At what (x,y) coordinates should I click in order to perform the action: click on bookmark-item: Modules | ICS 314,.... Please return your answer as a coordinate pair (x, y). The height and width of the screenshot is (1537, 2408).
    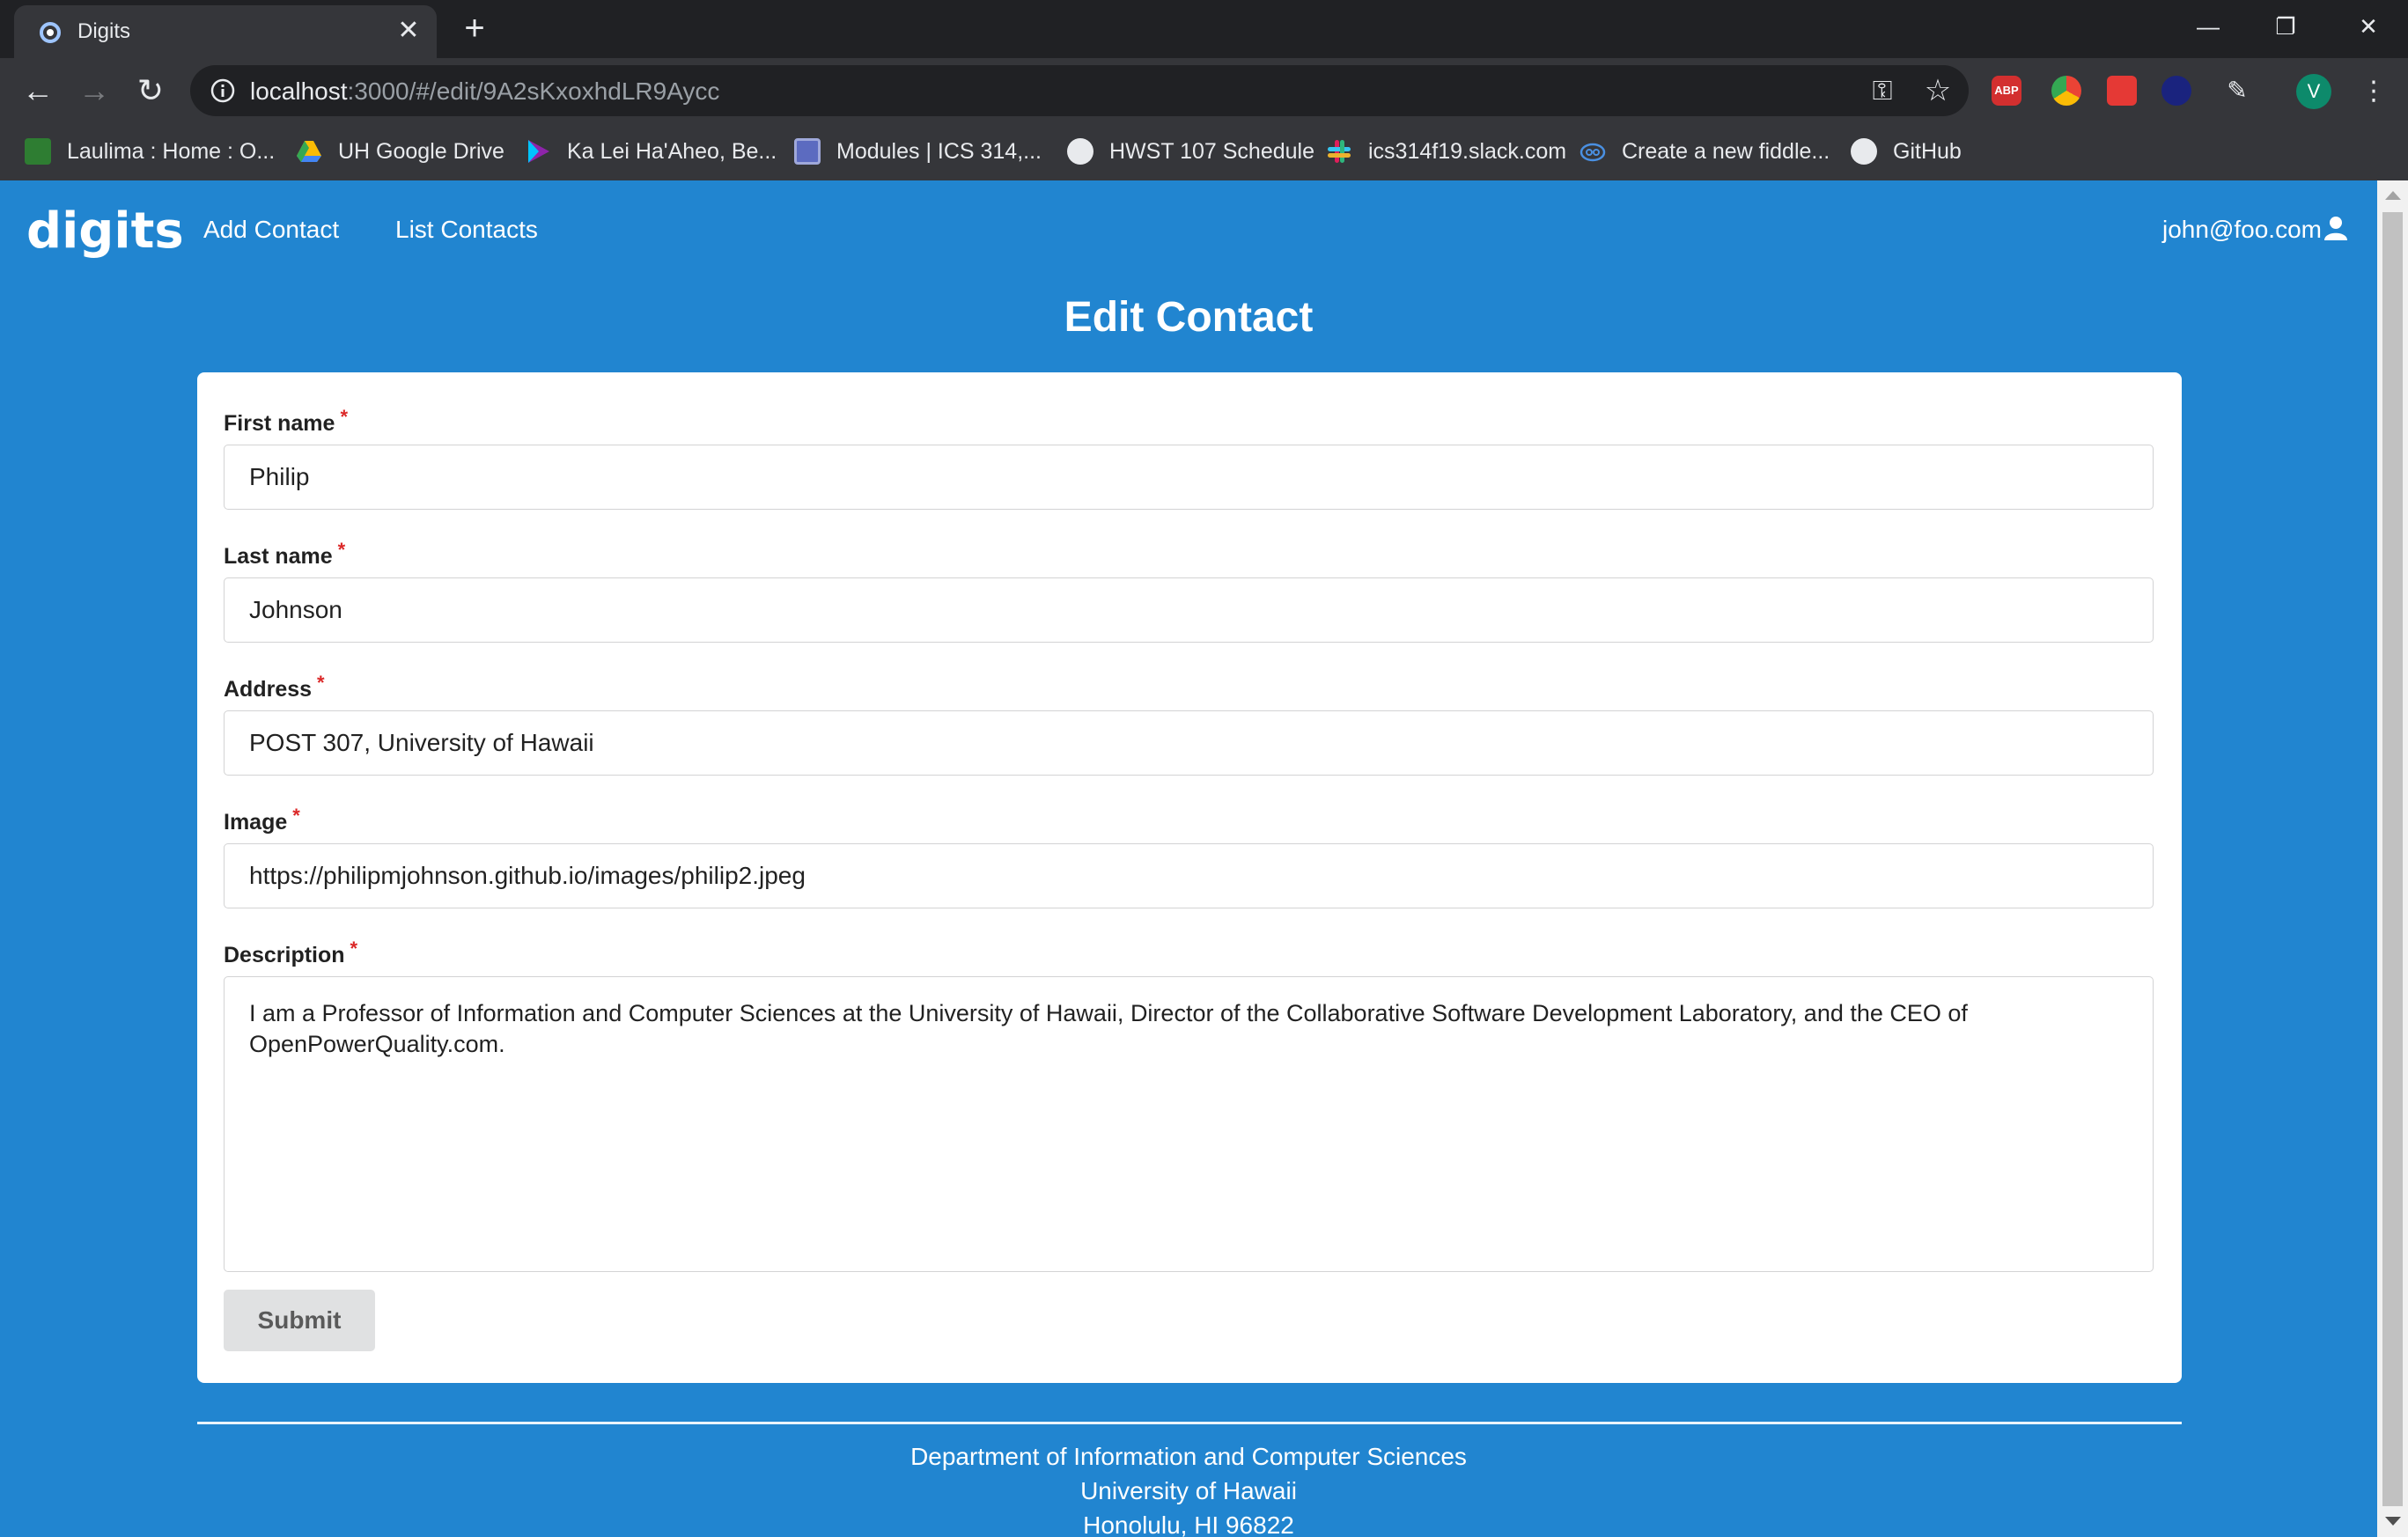
    Looking at the image, I should click on (918, 151).